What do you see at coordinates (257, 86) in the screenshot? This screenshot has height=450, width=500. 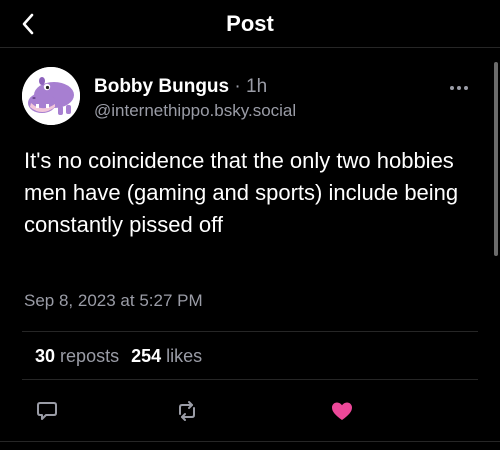 I see `post-time-ago: 1h` at bounding box center [257, 86].